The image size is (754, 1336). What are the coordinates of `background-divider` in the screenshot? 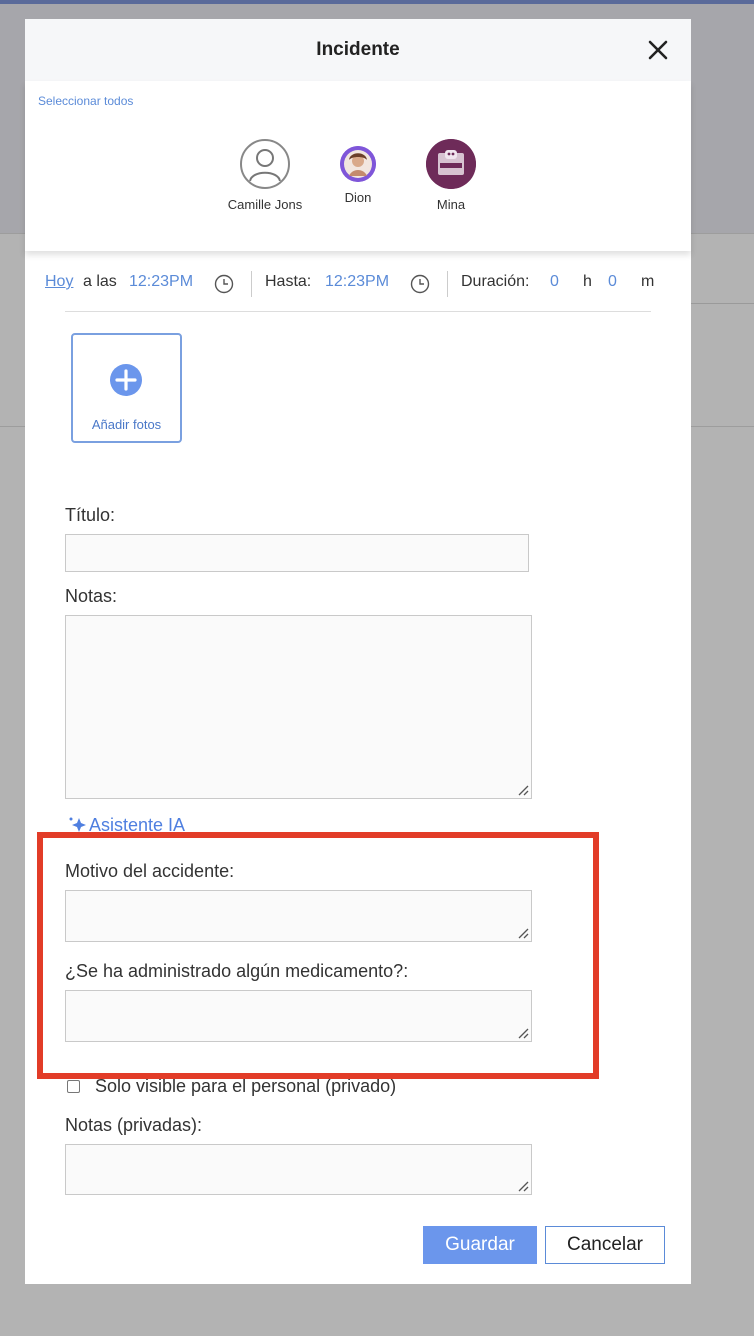 It's located at (722, 303).